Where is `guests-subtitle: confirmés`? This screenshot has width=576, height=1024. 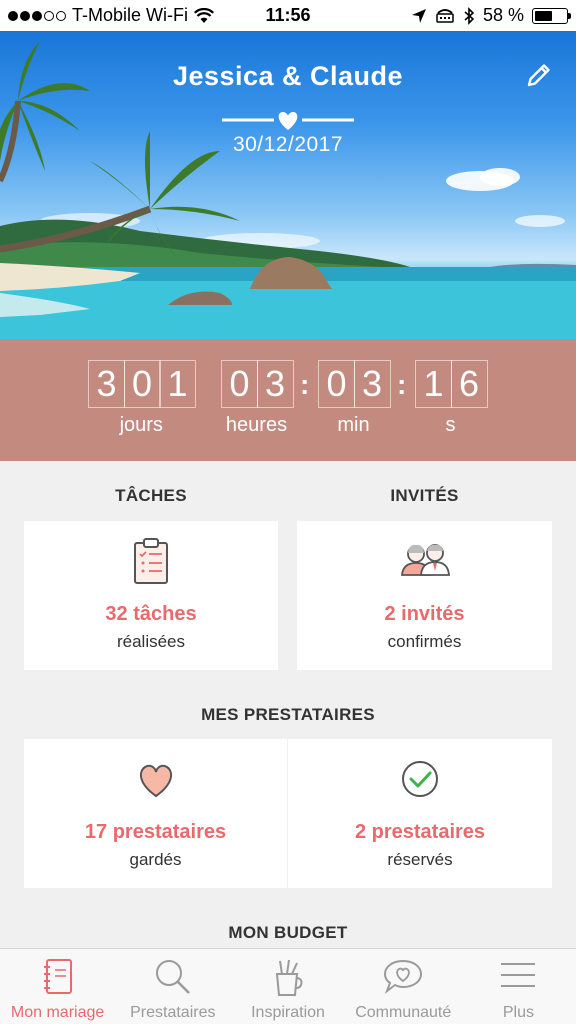 guests-subtitle: confirmés is located at coordinates (424, 641).